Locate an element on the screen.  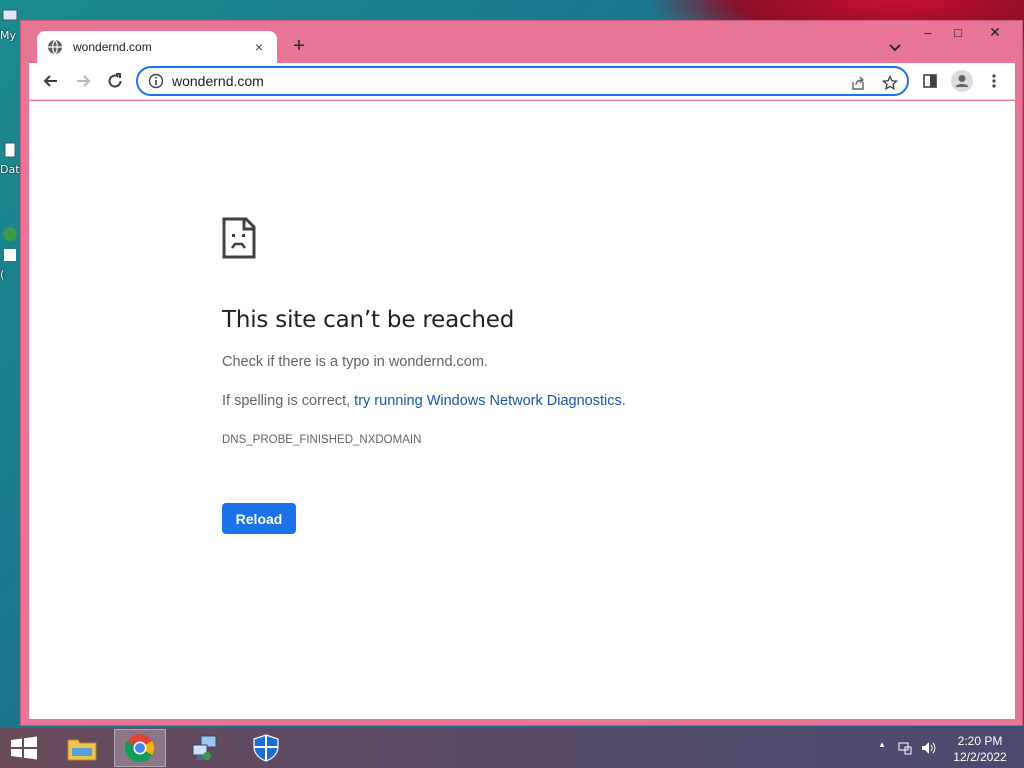
app-icon is located at coordinates (10, 234).